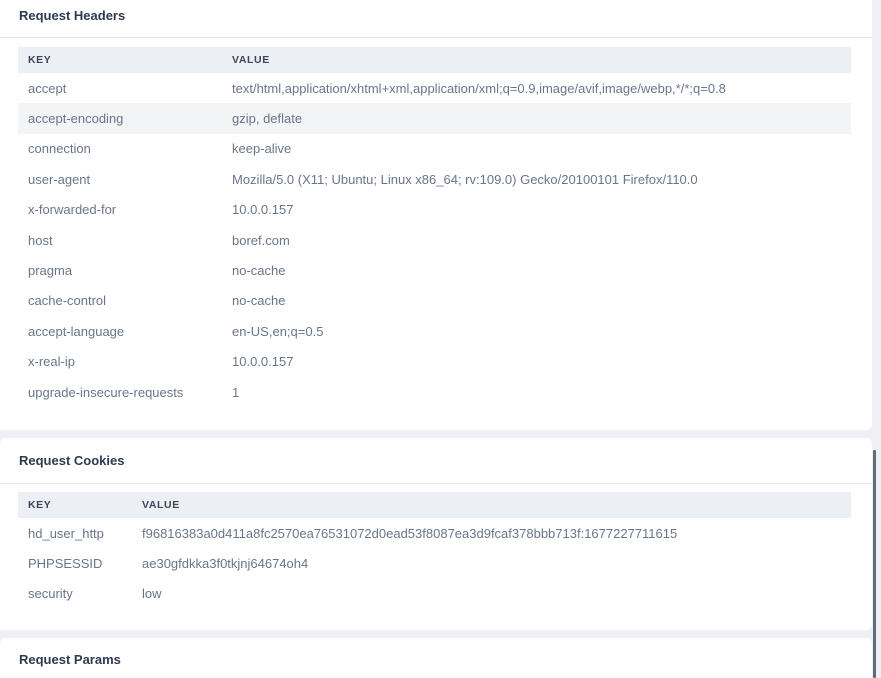 The width and height of the screenshot is (881, 678). What do you see at coordinates (225, 564) in the screenshot?
I see `cookie-value: ae30gfdkka3f0tkjnj64674oh4` at bounding box center [225, 564].